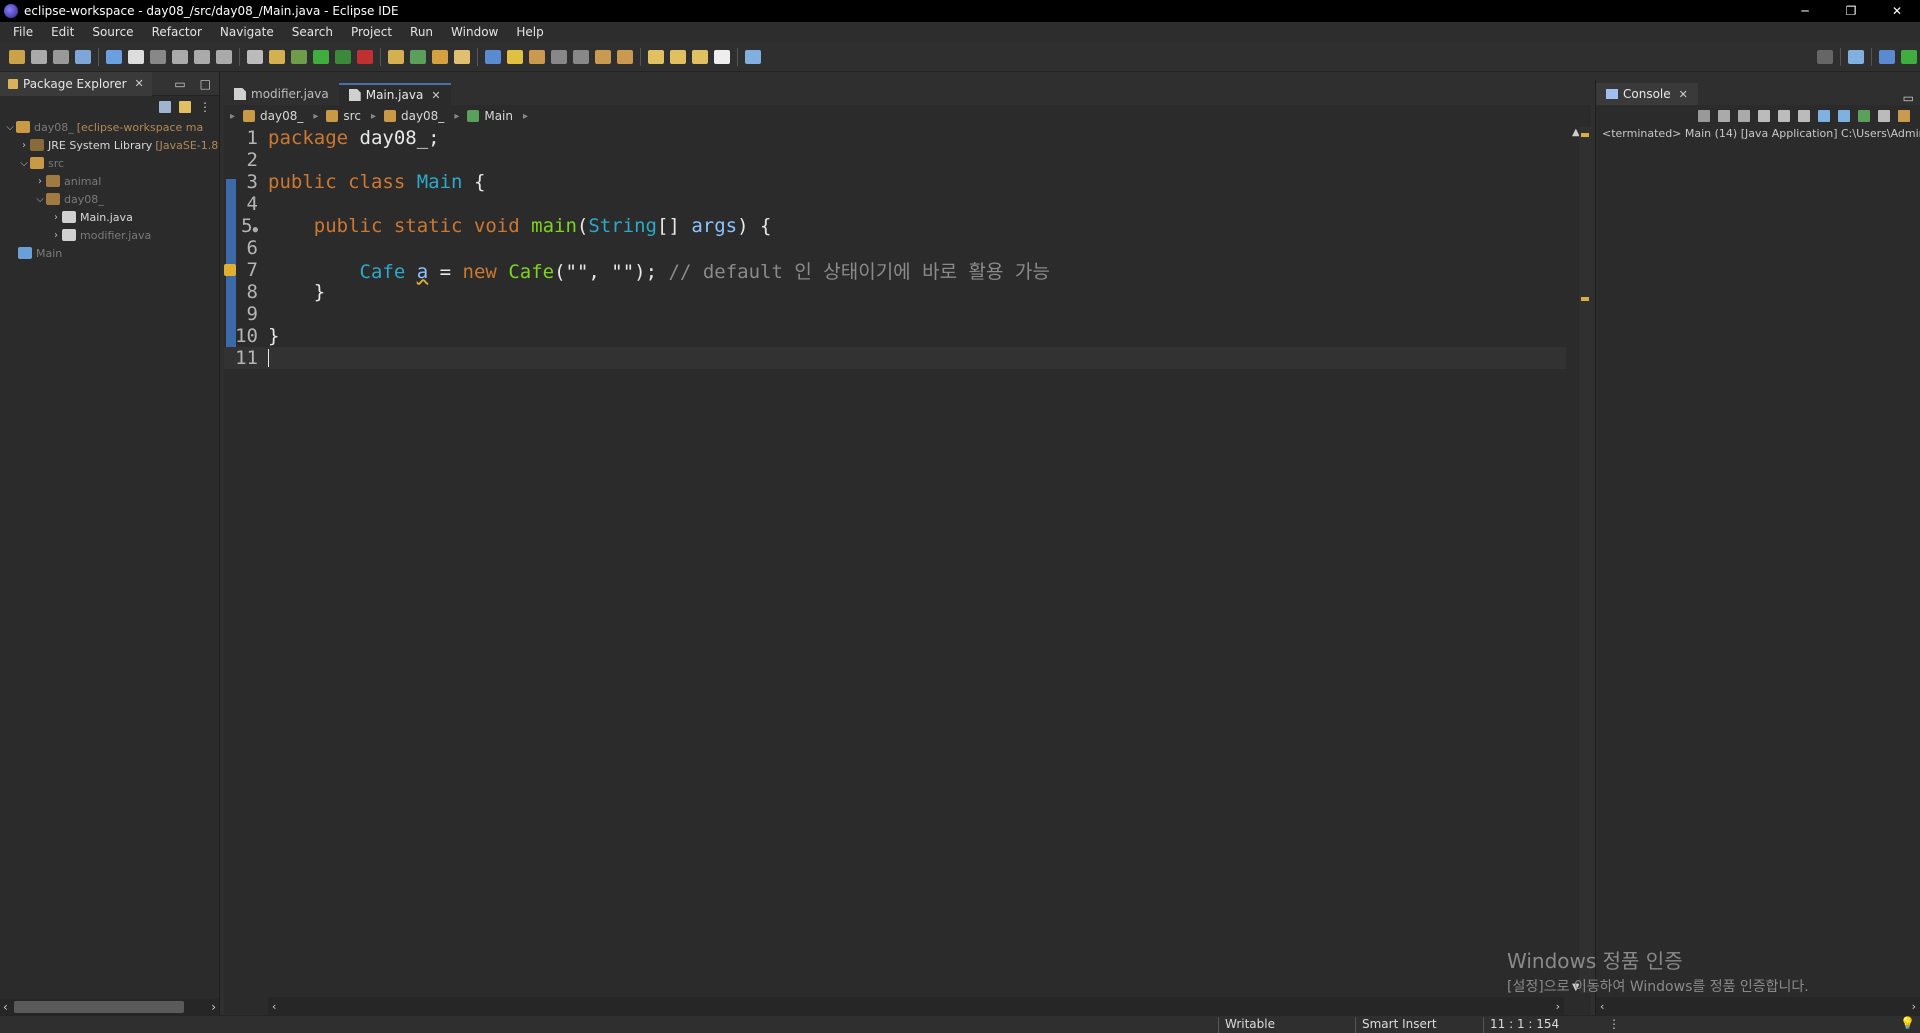  I want to click on tree-item-animal: › animal, so click(109, 181).